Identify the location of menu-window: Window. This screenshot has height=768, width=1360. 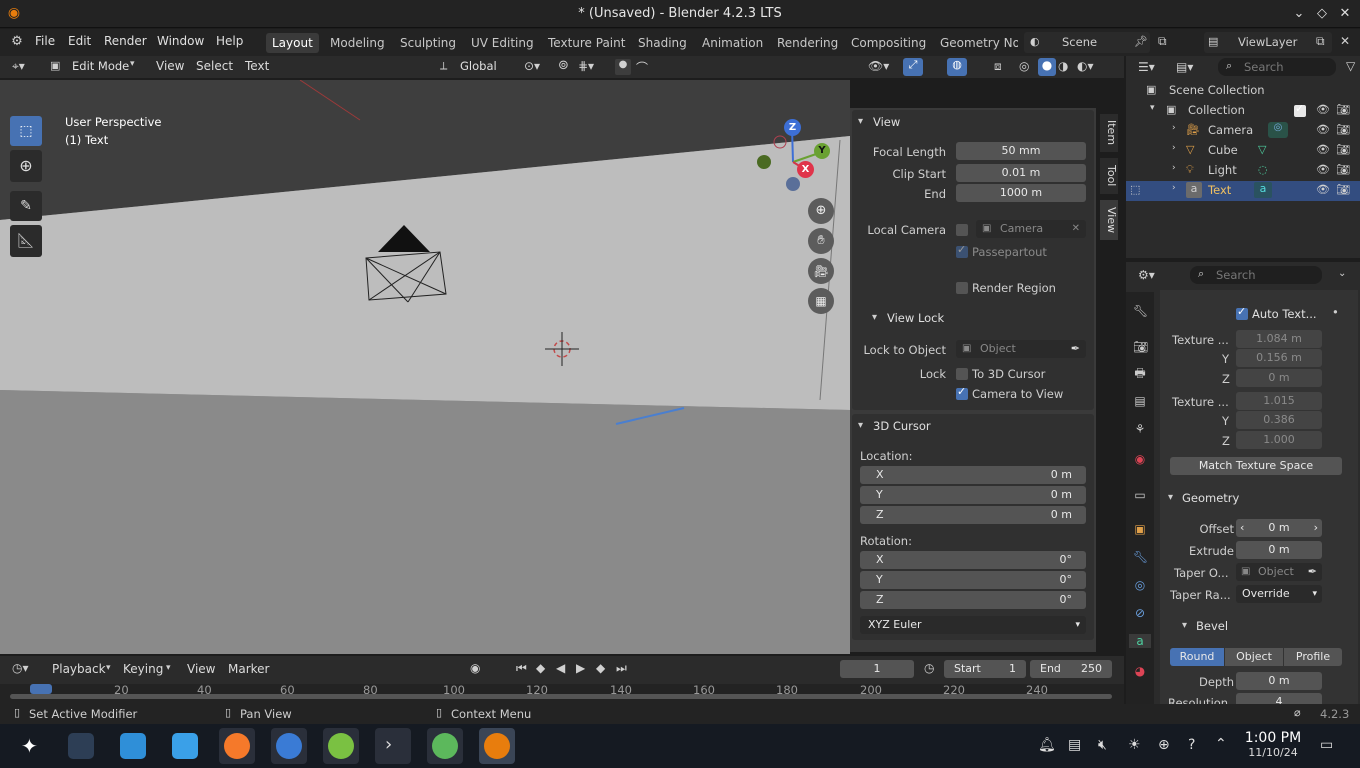
(180, 41).